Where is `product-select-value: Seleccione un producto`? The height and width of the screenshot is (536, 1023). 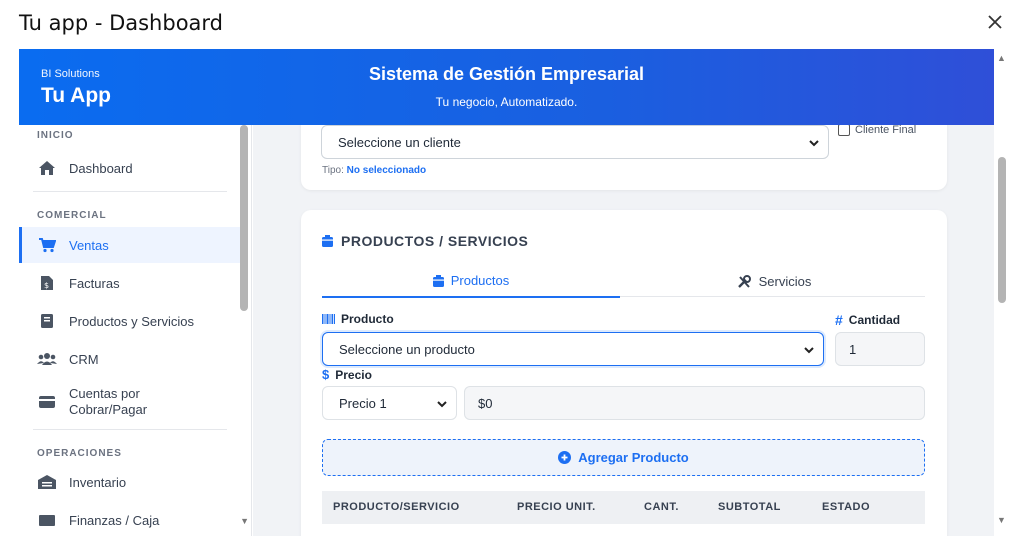
product-select-value: Seleccione un producto is located at coordinates (407, 349).